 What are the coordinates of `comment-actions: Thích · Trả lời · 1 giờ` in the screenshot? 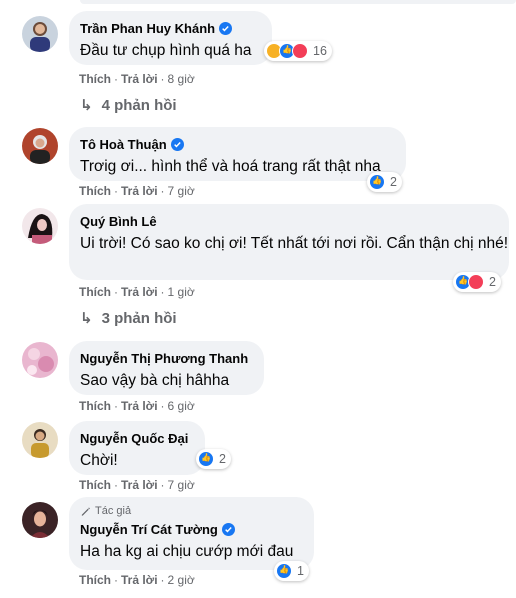 It's located at (137, 292).